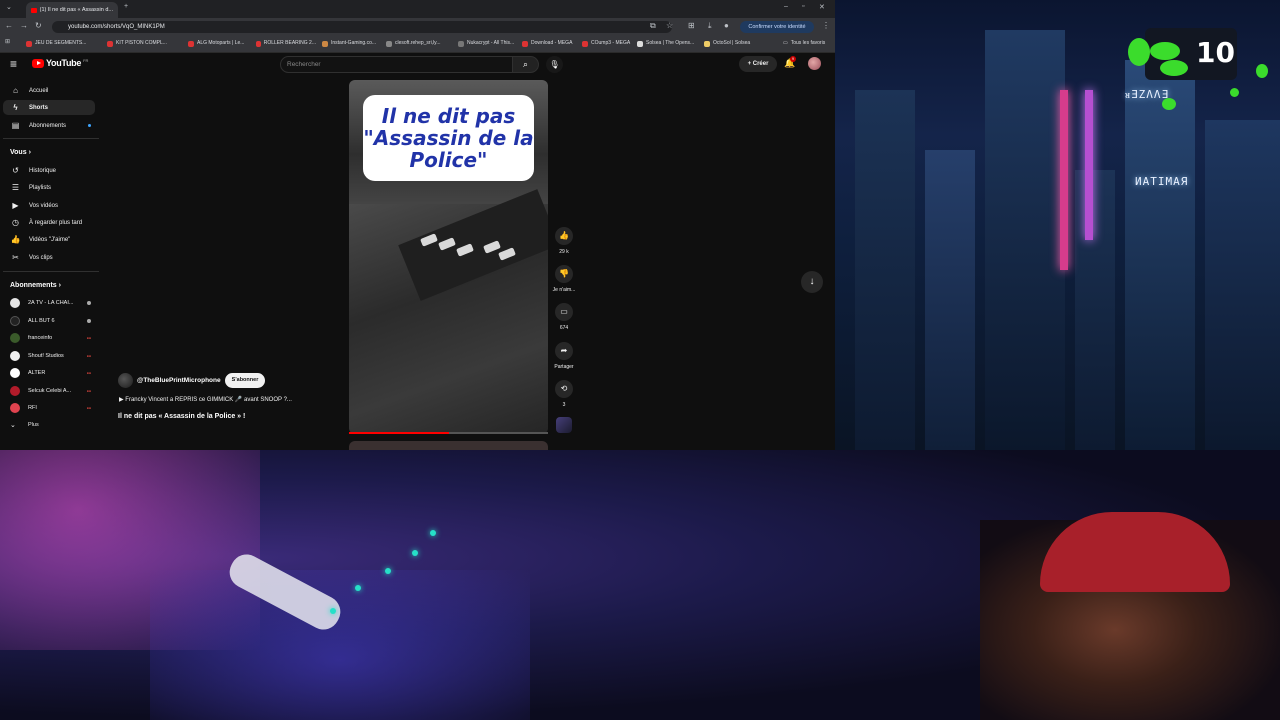 The width and height of the screenshot is (1280, 720). Describe the element at coordinates (448, 445) in the screenshot. I see `next-short-preview` at that location.